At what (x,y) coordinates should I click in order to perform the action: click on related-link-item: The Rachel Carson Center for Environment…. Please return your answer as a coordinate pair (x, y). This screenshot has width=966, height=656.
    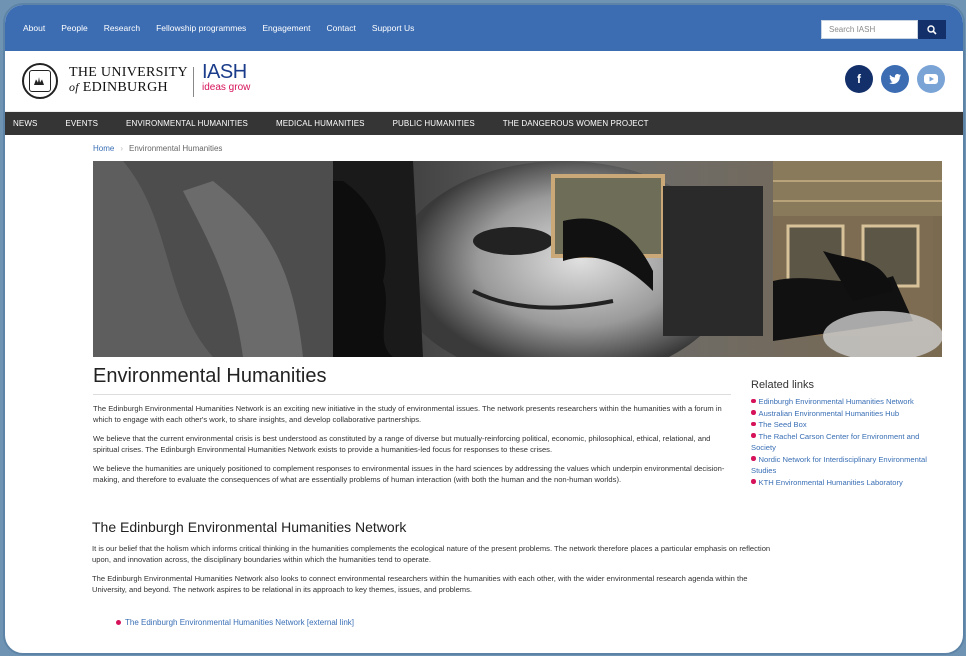
    Looking at the image, I should click on (846, 442).